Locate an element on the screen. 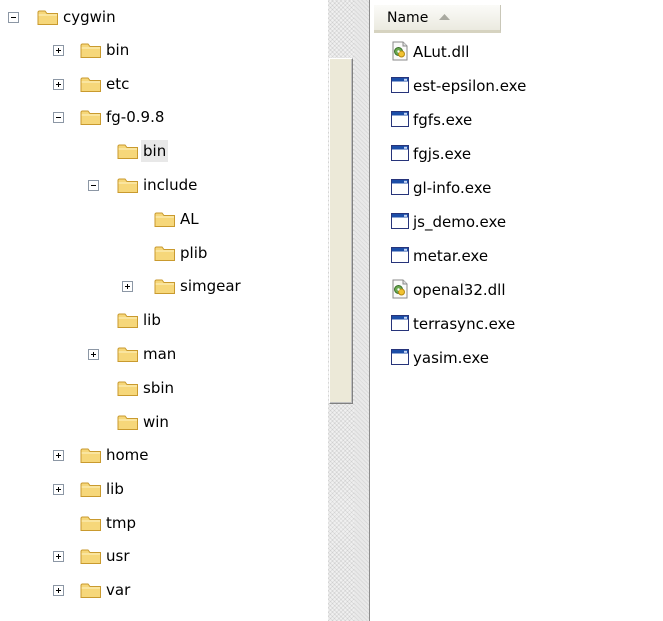 The image size is (663, 621). tree-node-label: AL is located at coordinates (189, 219).